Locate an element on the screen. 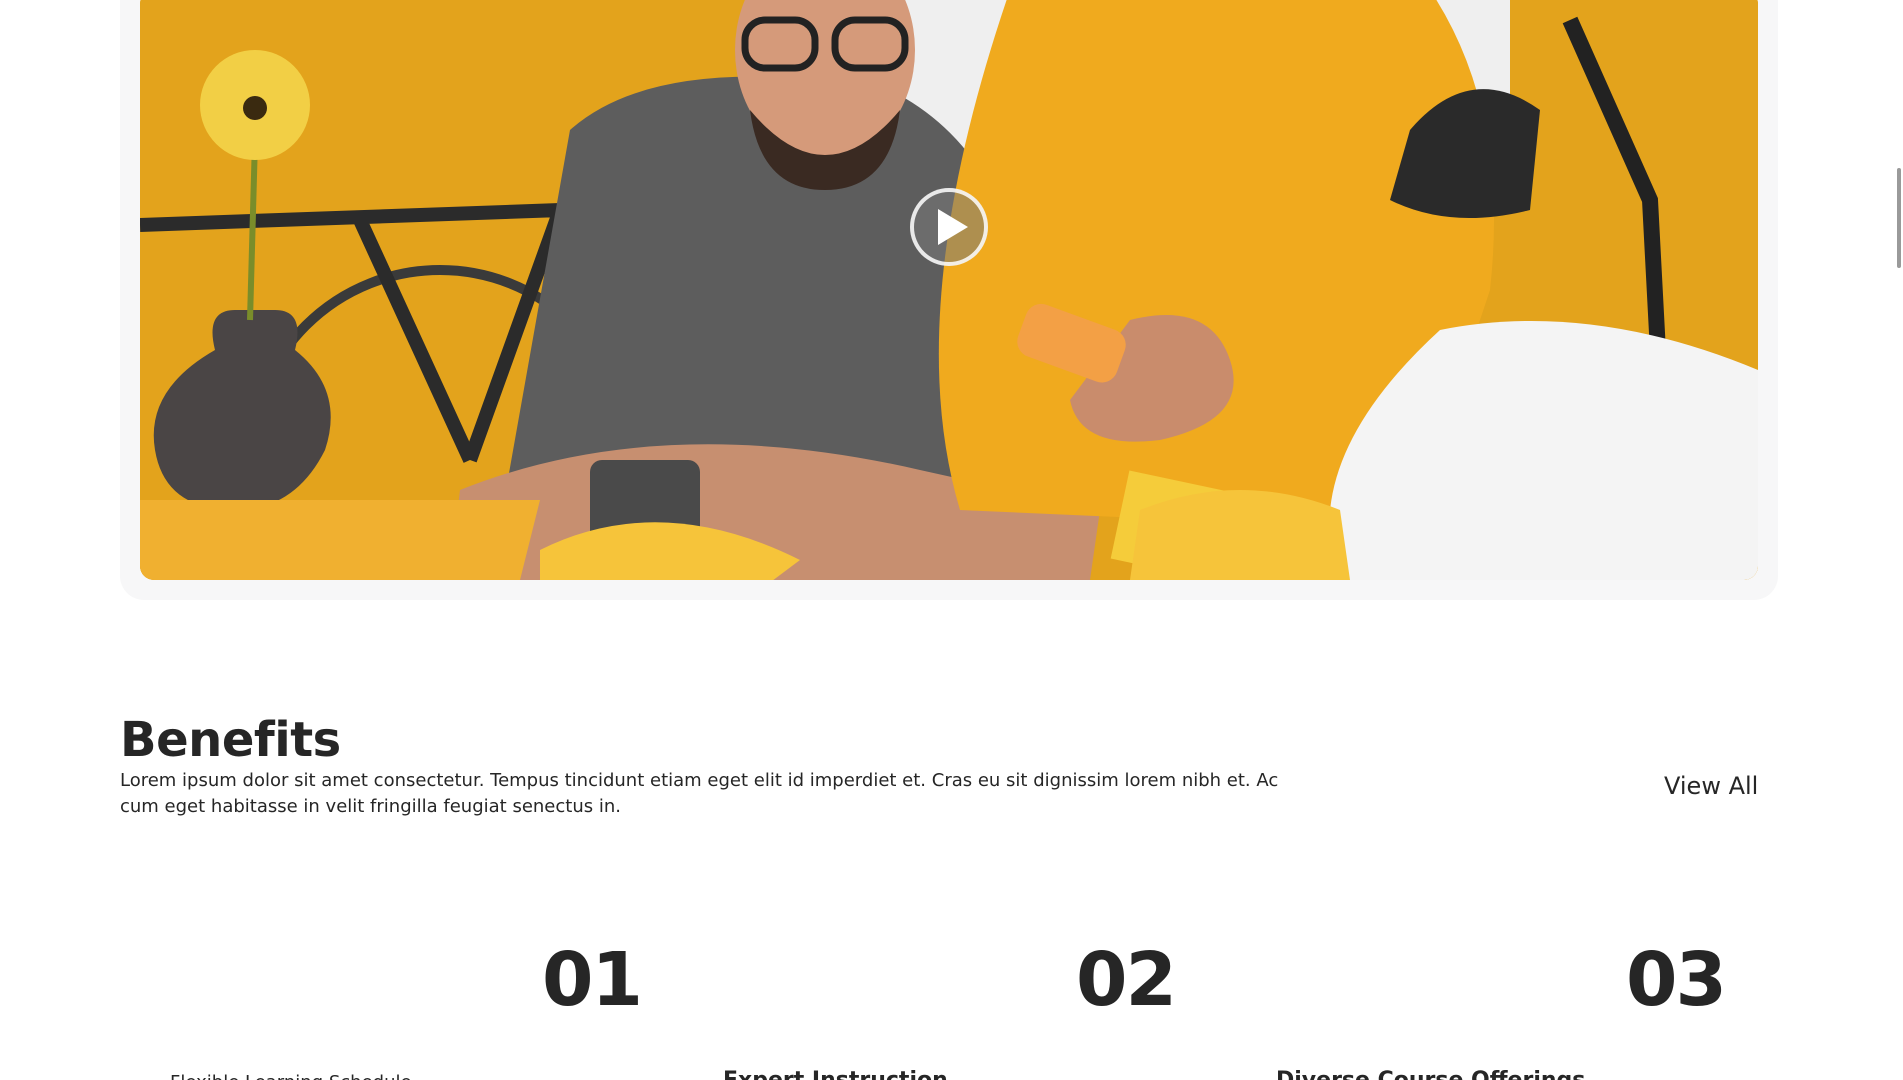 This screenshot has height=1080, width=1903. benefit-title: Flexible Learning Schedule is located at coordinates (291, 1076).